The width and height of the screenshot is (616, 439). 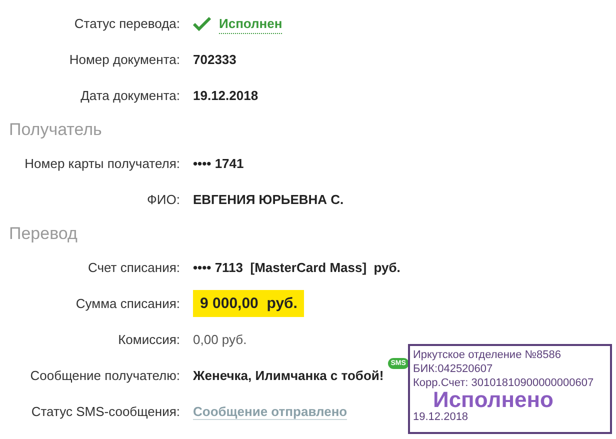 I want to click on field-label: Счет списания:, so click(x=134, y=268).